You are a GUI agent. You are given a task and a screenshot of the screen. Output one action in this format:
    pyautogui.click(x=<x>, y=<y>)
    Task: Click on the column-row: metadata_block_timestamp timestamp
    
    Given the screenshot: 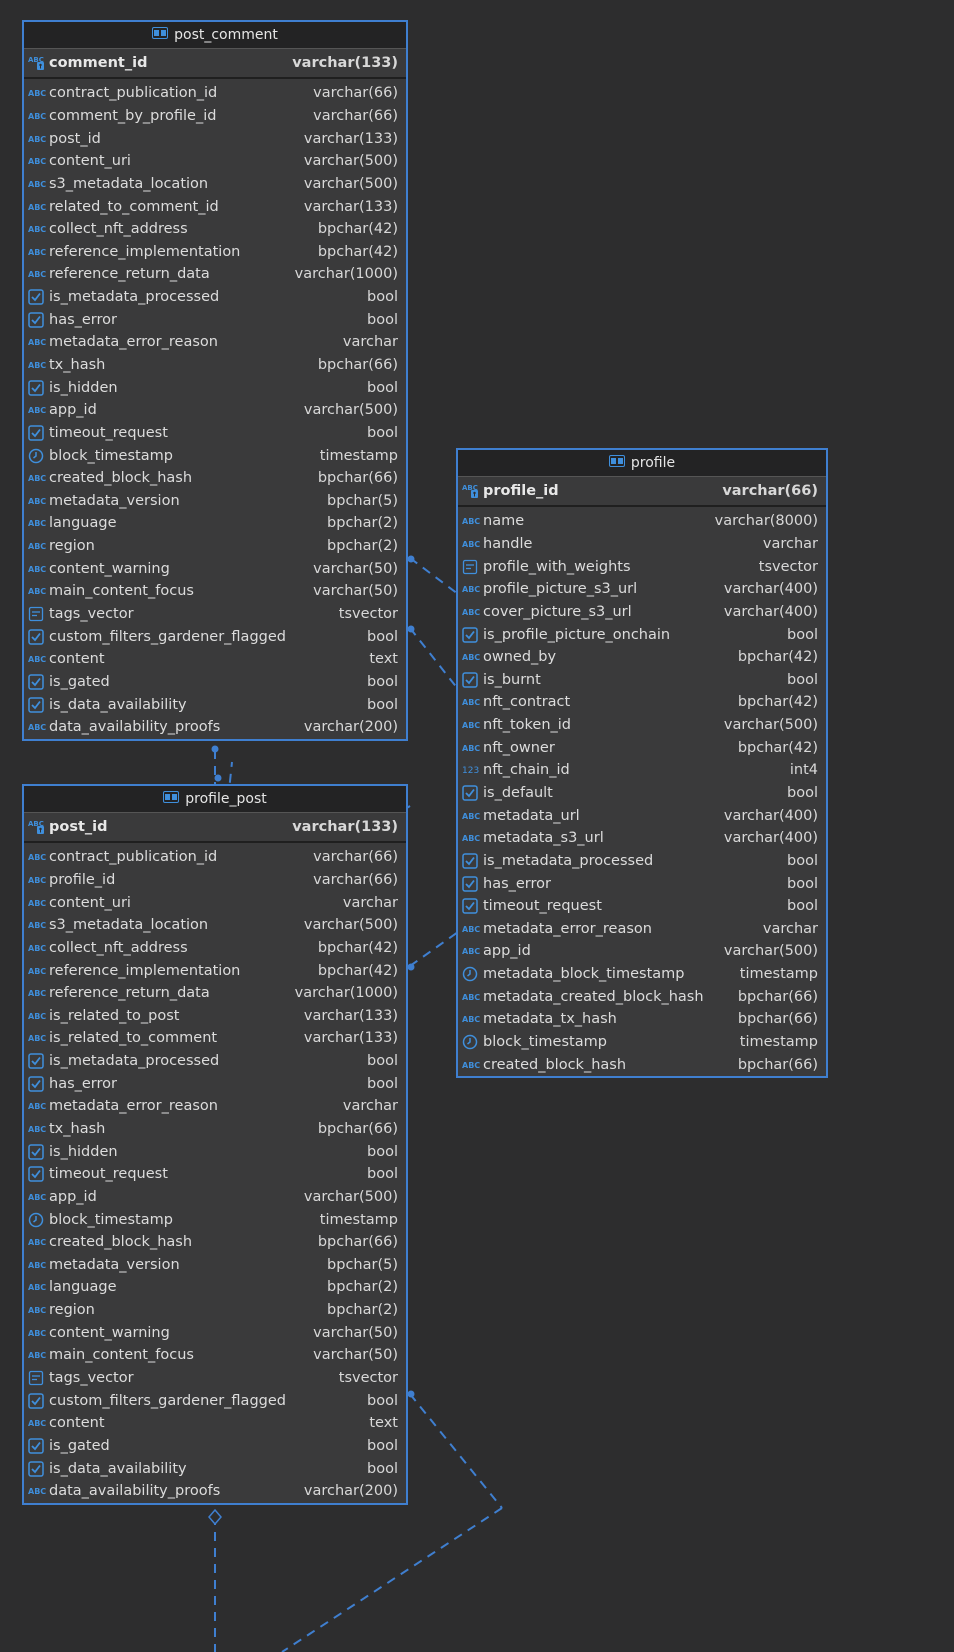 What is the action you would take?
    pyautogui.click(x=642, y=974)
    